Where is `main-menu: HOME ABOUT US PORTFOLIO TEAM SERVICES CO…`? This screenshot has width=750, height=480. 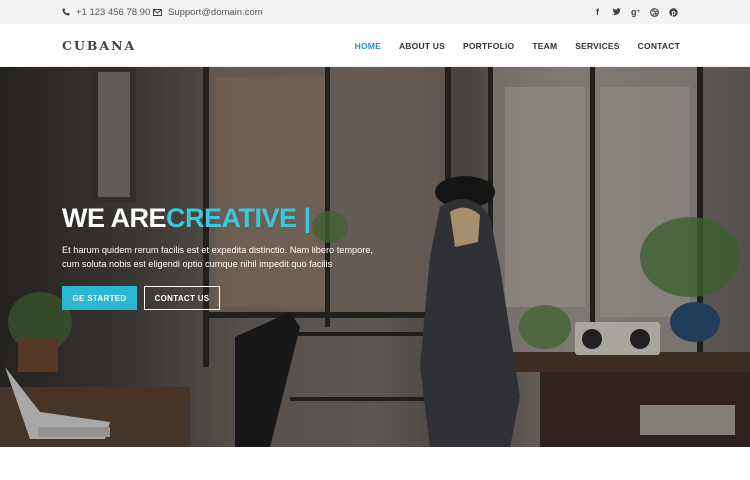
main-menu: HOME ABOUT US PORTFOLIO TEAM SERVICES CO… is located at coordinates (517, 45).